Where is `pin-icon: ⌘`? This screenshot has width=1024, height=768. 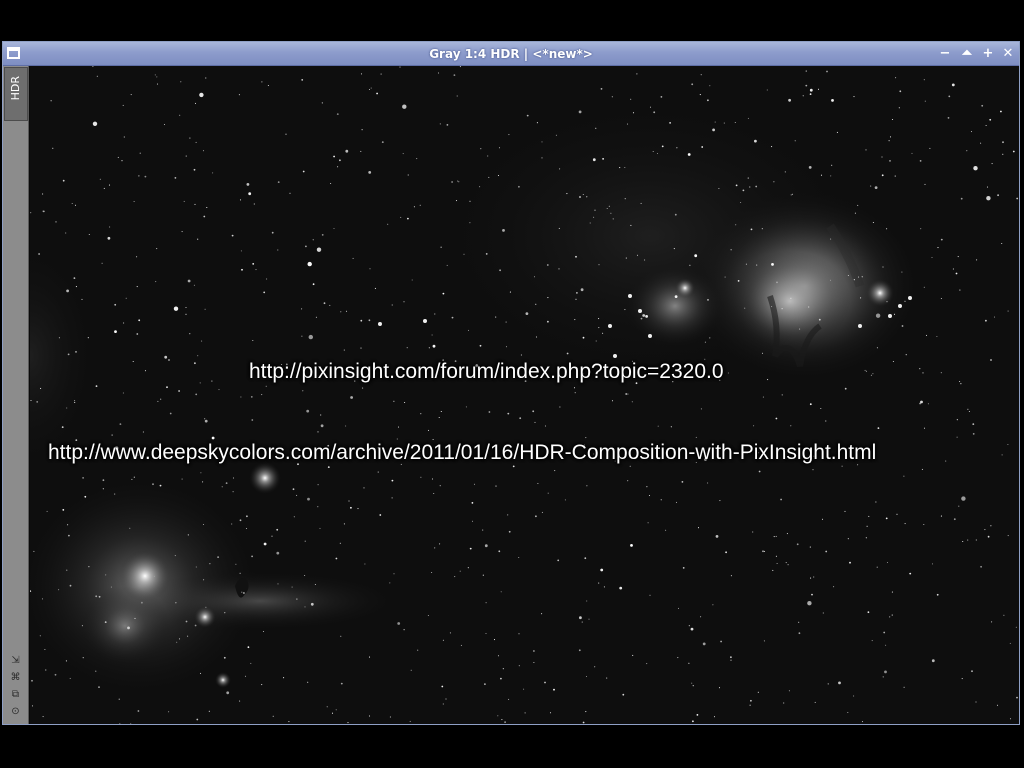 pin-icon: ⌘ is located at coordinates (15, 677).